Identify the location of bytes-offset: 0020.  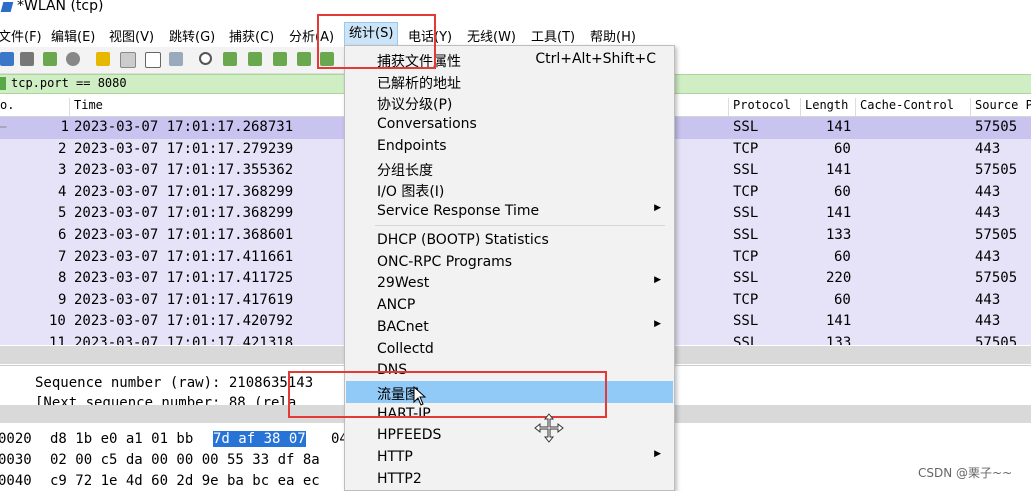
(16, 439).